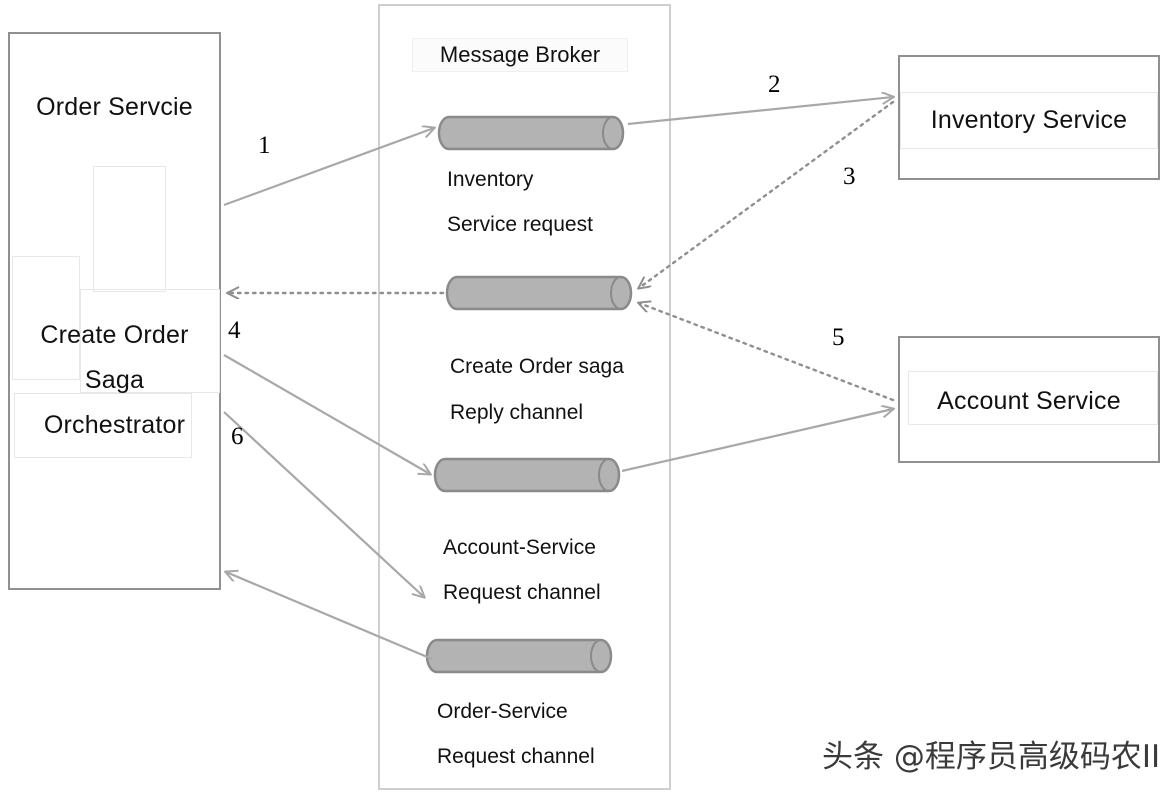  What do you see at coordinates (114, 380) in the screenshot?
I see `orchestrator-title-line-2: Saga` at bounding box center [114, 380].